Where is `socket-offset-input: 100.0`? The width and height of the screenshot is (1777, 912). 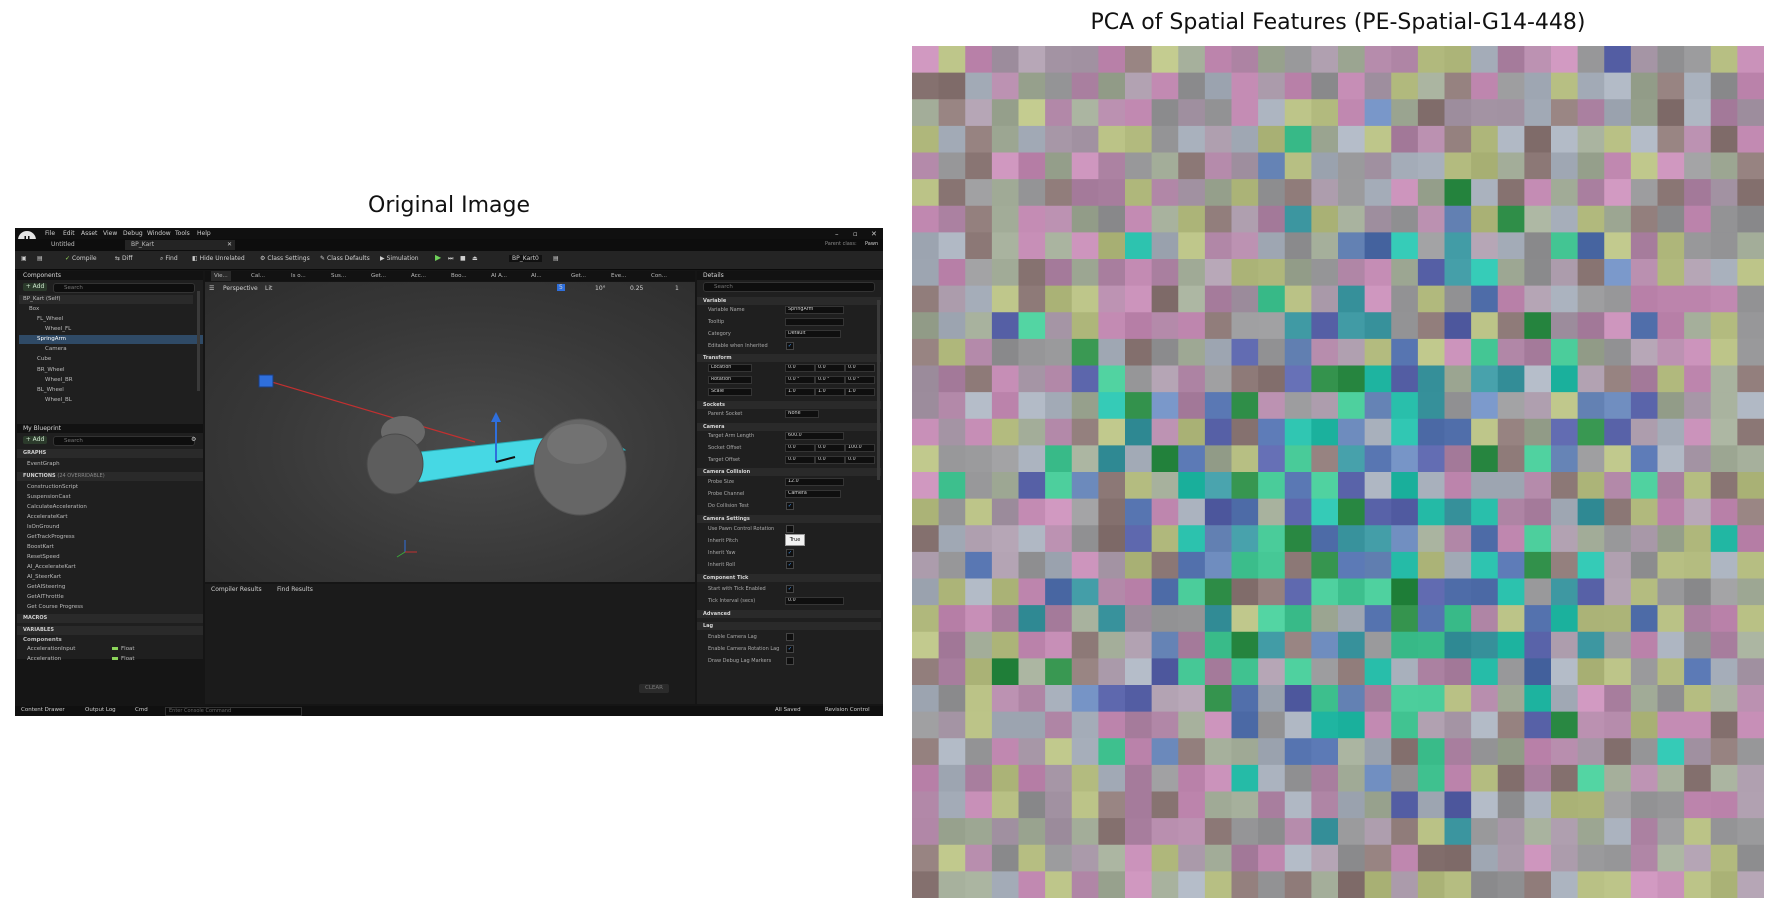 socket-offset-input: 100.0 is located at coordinates (860, 448).